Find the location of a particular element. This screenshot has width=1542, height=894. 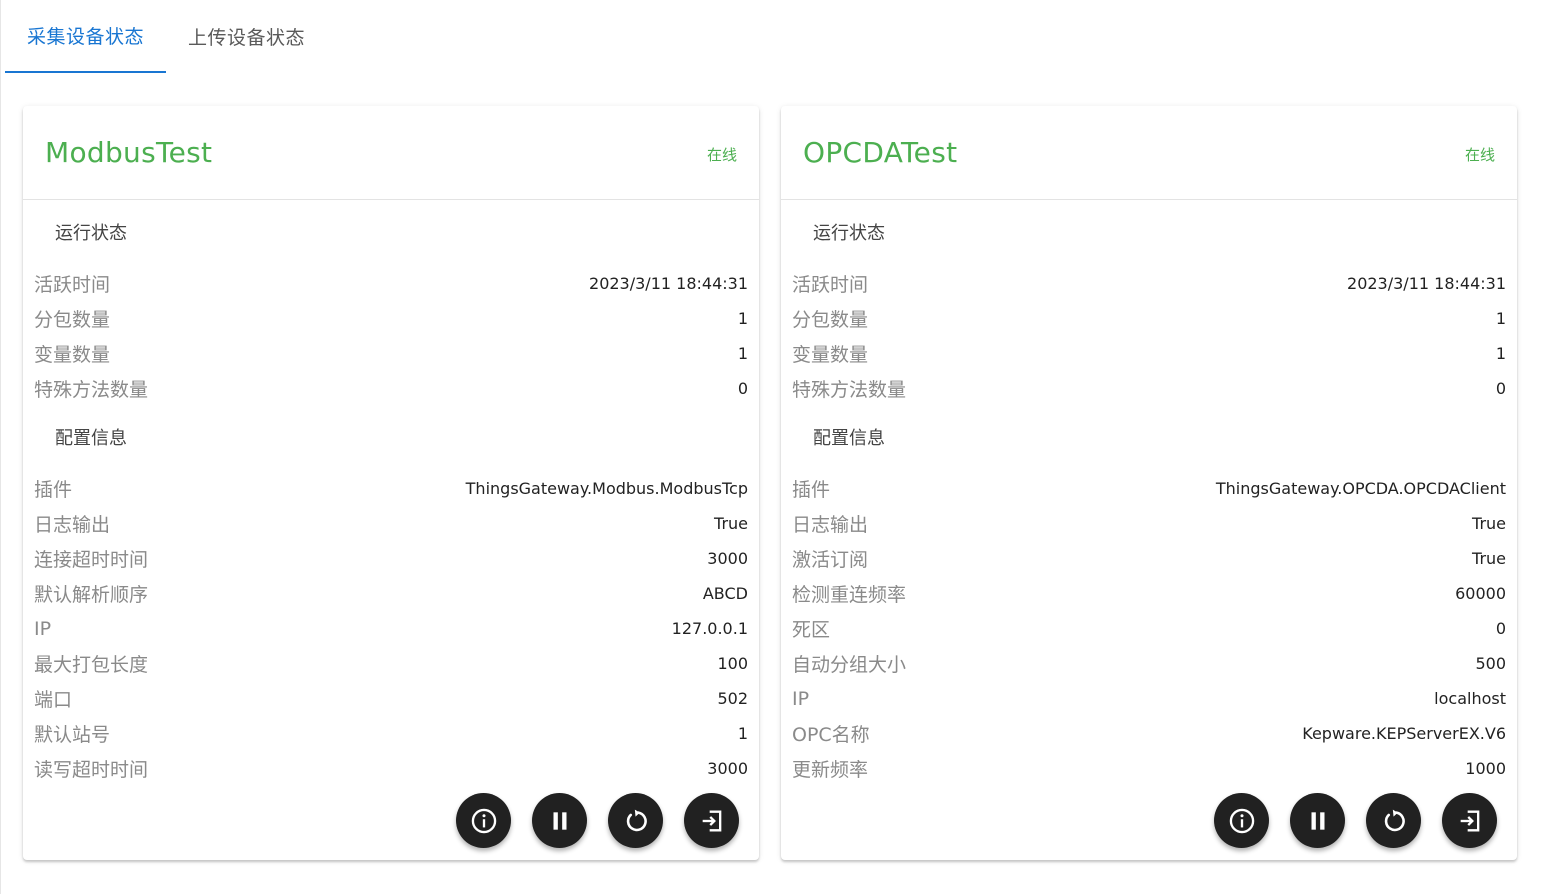

row-key: 激活订阅 is located at coordinates (830, 560).